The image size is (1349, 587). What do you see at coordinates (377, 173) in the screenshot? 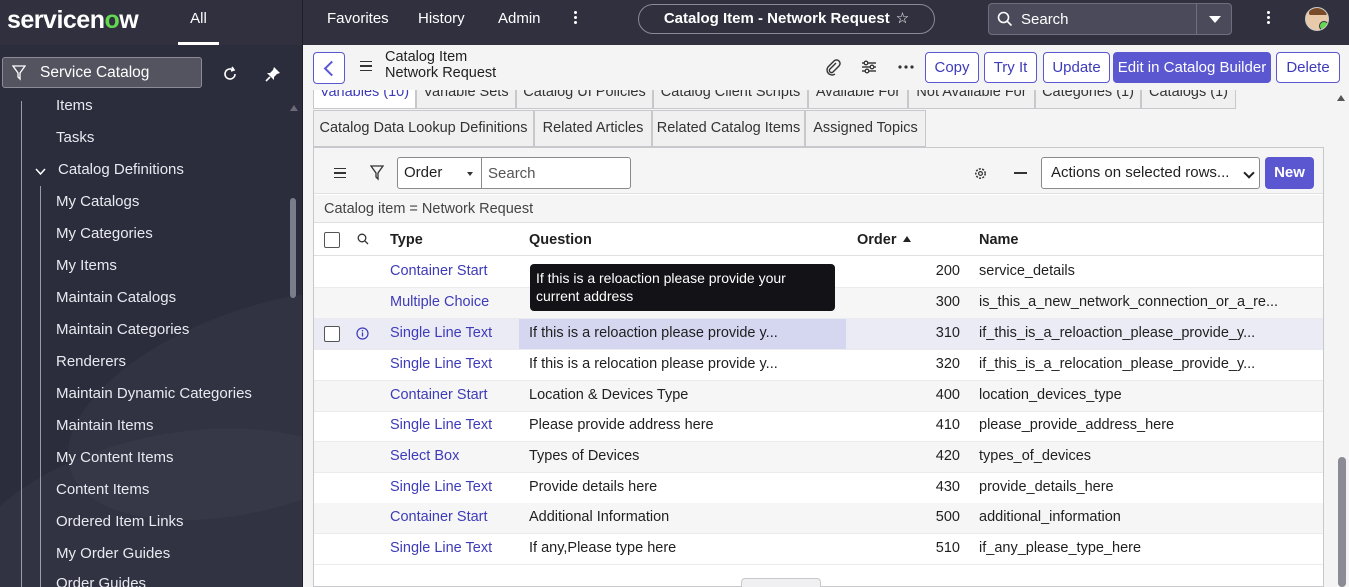
I see `filter-icon` at bounding box center [377, 173].